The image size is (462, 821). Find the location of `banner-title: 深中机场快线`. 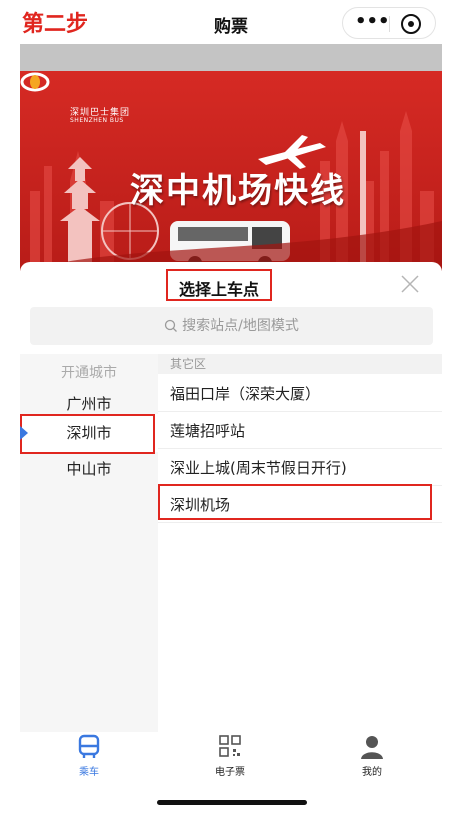

banner-title: 深中机场快线 is located at coordinates (238, 191).